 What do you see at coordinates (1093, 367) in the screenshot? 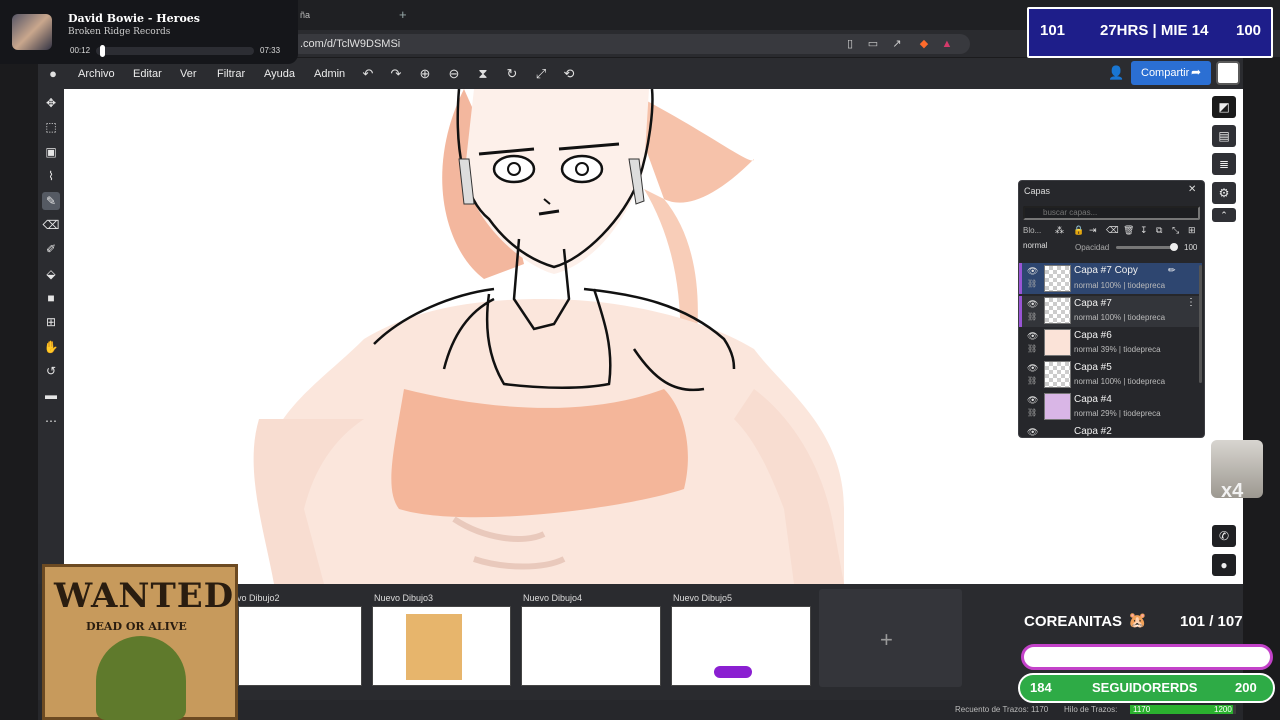
I see `layer-name: Capa #5` at bounding box center [1093, 367].